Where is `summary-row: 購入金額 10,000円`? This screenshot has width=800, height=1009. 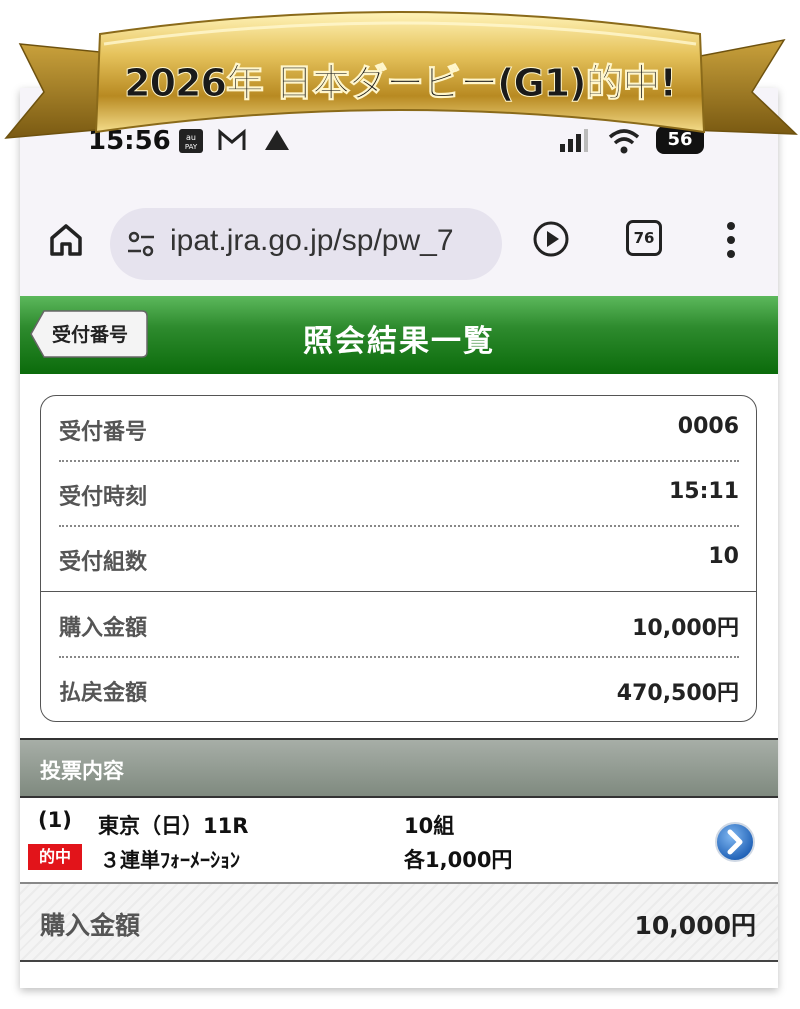
summary-row: 購入金額 10,000円 is located at coordinates (399, 625).